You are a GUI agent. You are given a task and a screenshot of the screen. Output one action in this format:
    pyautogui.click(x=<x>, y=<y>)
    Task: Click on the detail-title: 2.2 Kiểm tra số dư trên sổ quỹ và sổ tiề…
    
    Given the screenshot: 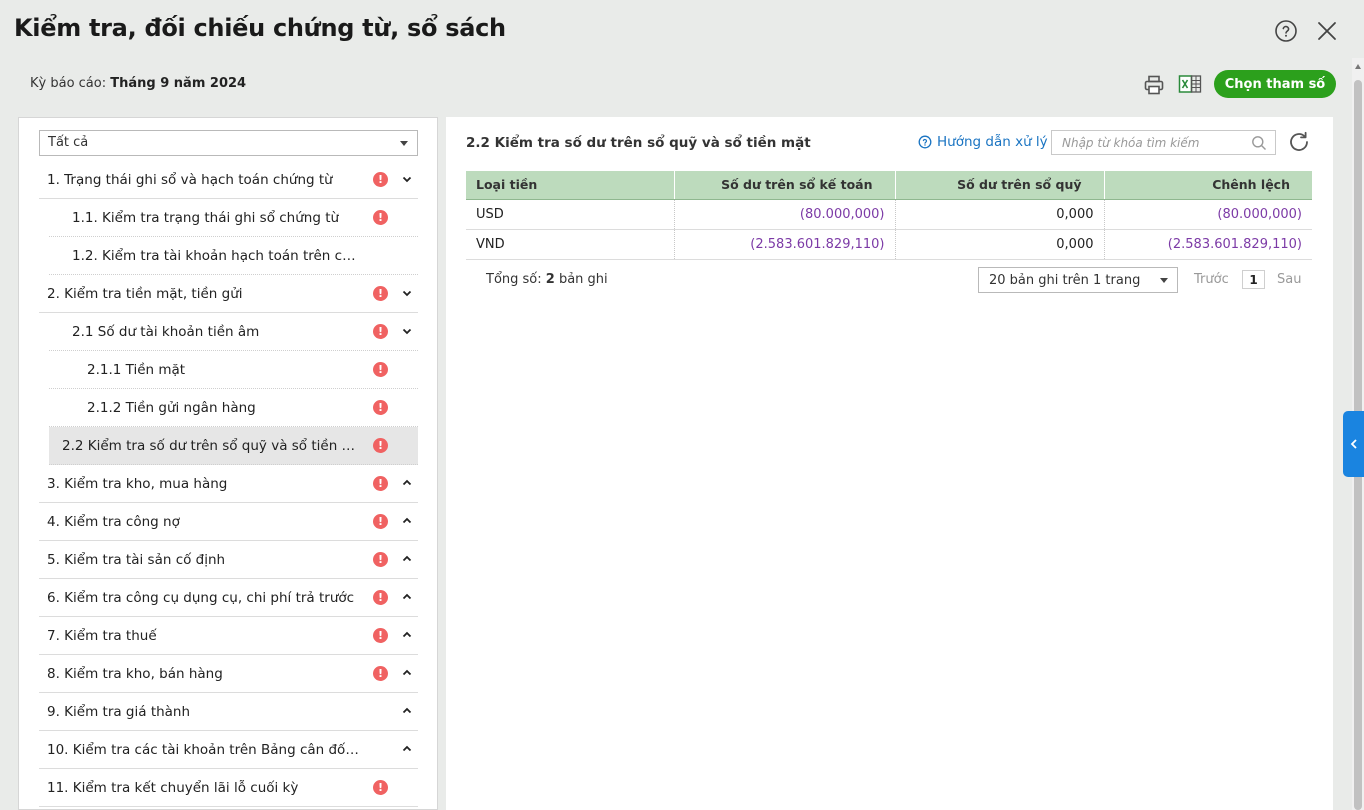 What is the action you would take?
    pyautogui.click(x=638, y=143)
    